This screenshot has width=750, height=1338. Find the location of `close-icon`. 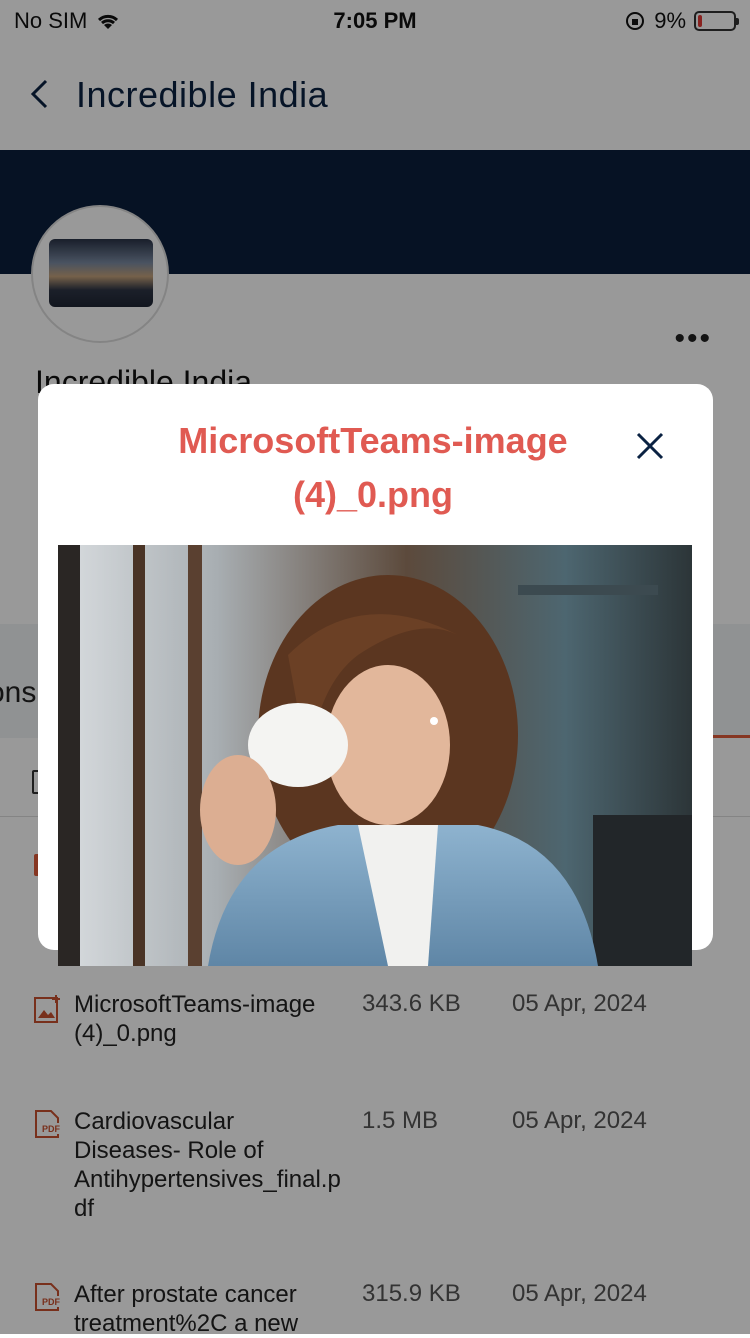

close-icon is located at coordinates (650, 446).